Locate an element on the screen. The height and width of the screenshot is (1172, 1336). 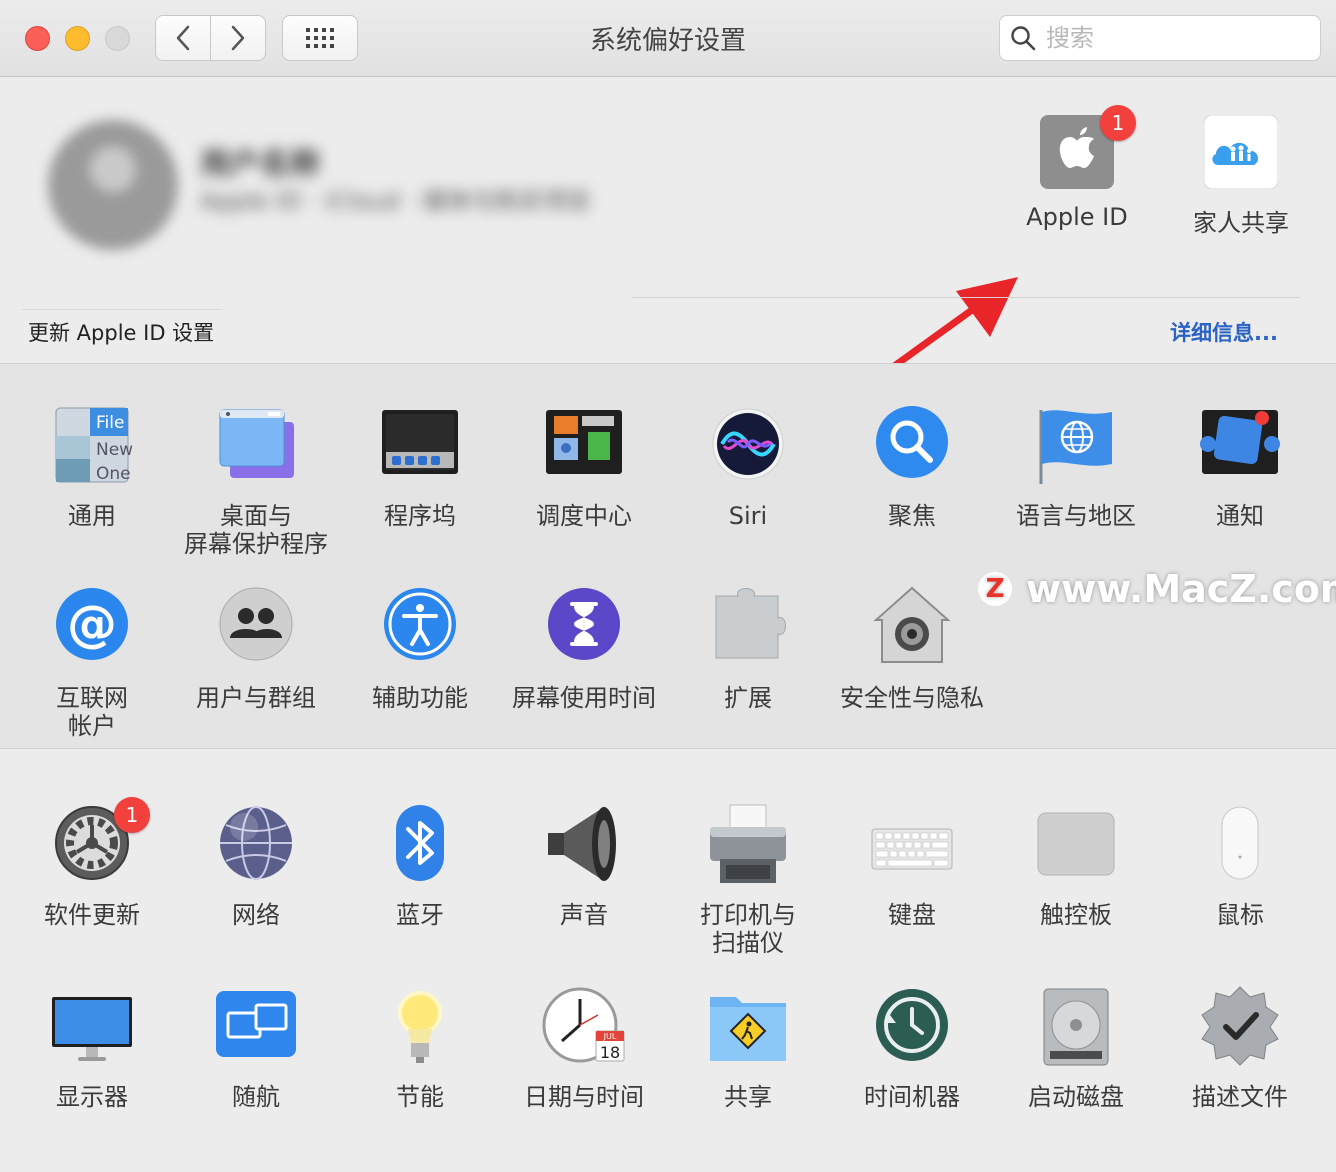
profiles-icon is located at coordinates (1240, 1027).